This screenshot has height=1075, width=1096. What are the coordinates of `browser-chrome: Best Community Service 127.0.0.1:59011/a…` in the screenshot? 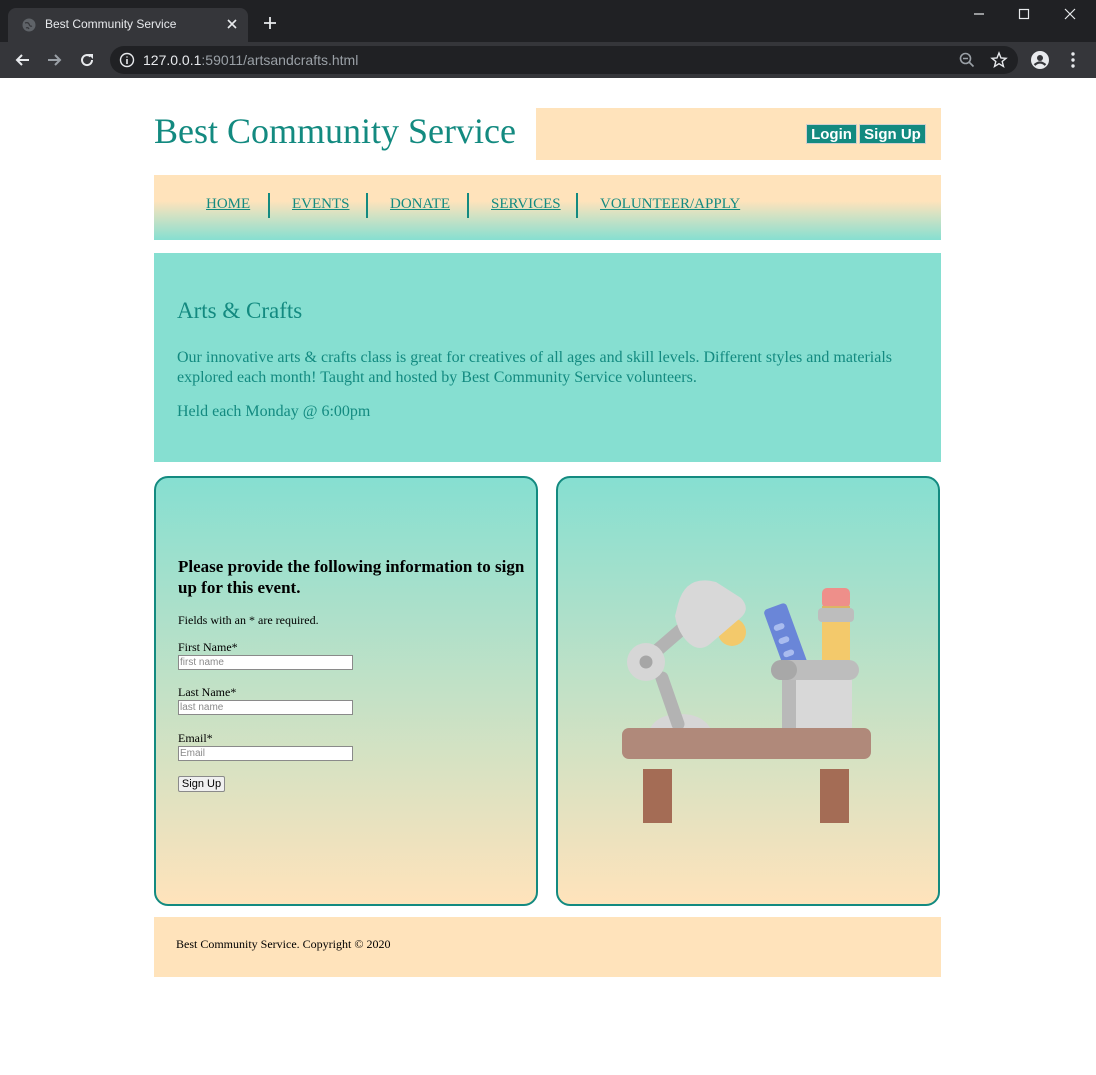 It's located at (548, 39).